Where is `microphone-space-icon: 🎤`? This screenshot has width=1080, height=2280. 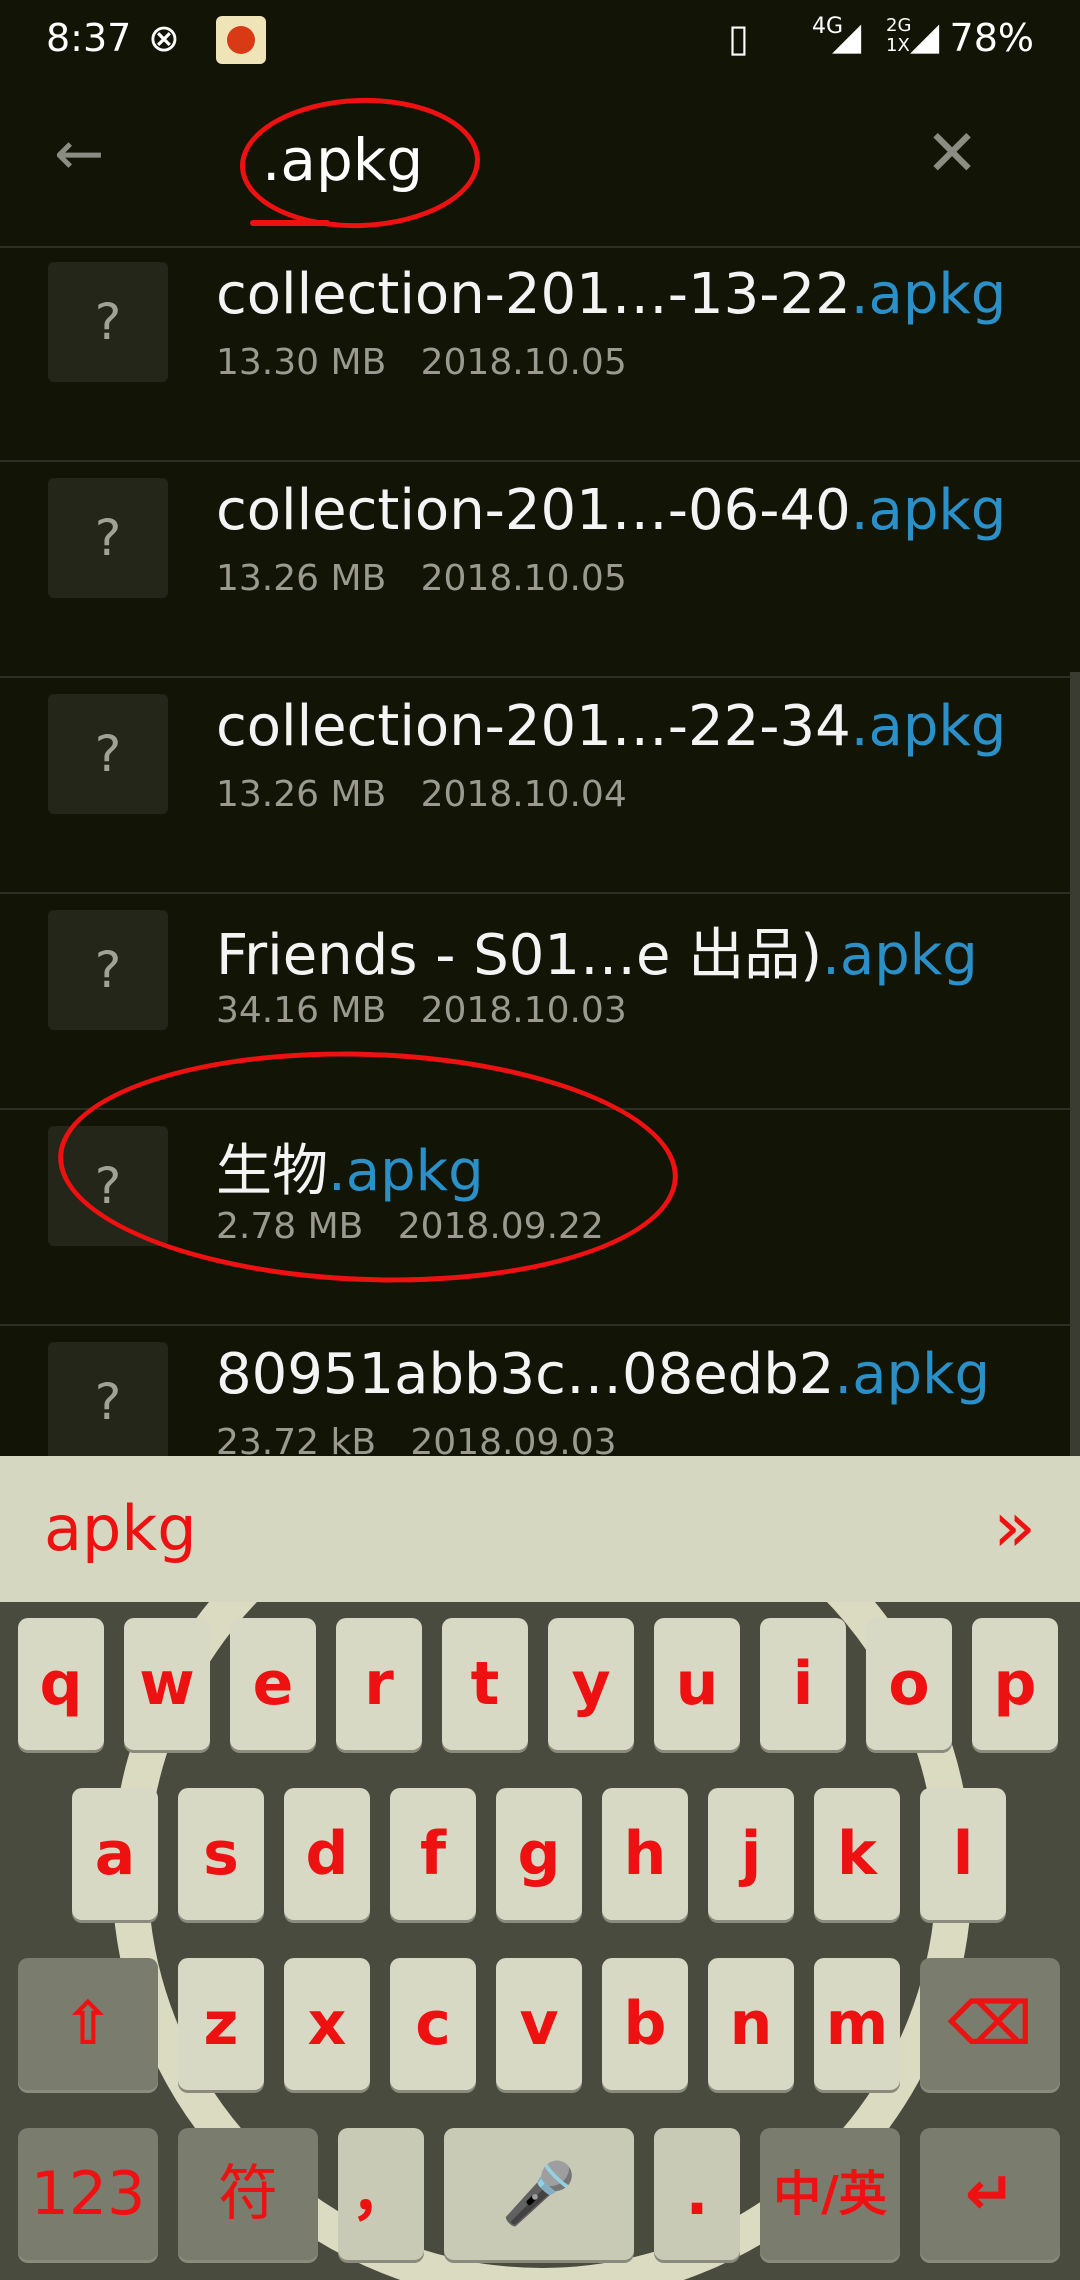 microphone-space-icon: 🎤 is located at coordinates (539, 2194).